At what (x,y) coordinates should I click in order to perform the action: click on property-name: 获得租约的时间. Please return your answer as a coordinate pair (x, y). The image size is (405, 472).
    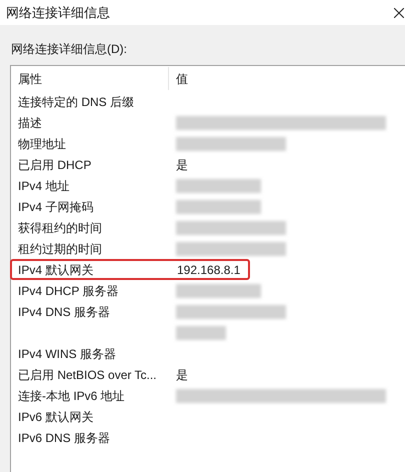
    Looking at the image, I should click on (60, 227).